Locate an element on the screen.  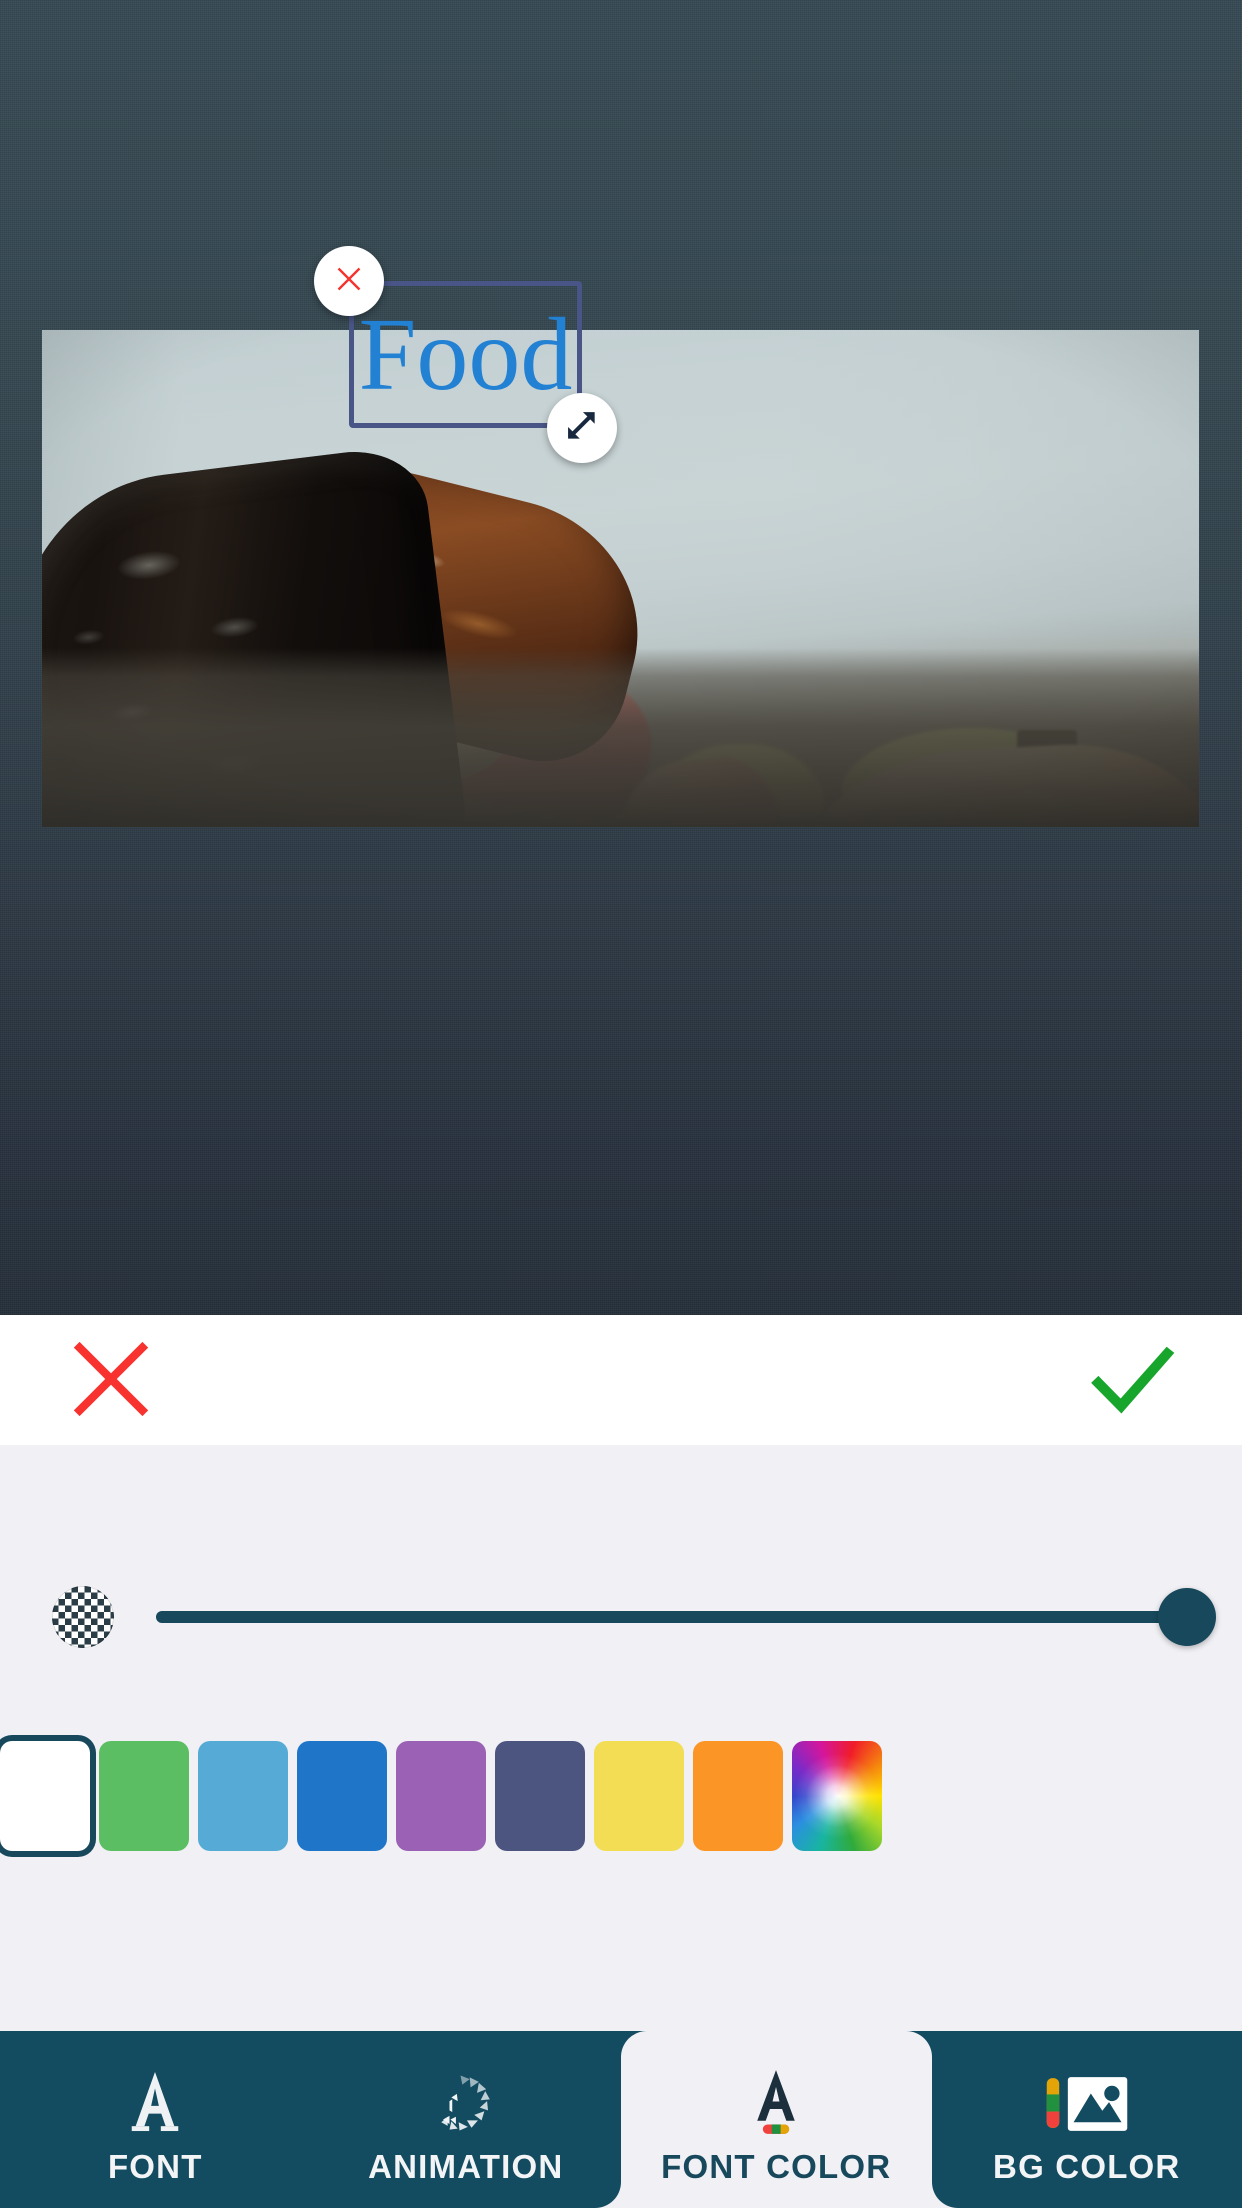
color-swatch-row is located at coordinates (621, 1796).